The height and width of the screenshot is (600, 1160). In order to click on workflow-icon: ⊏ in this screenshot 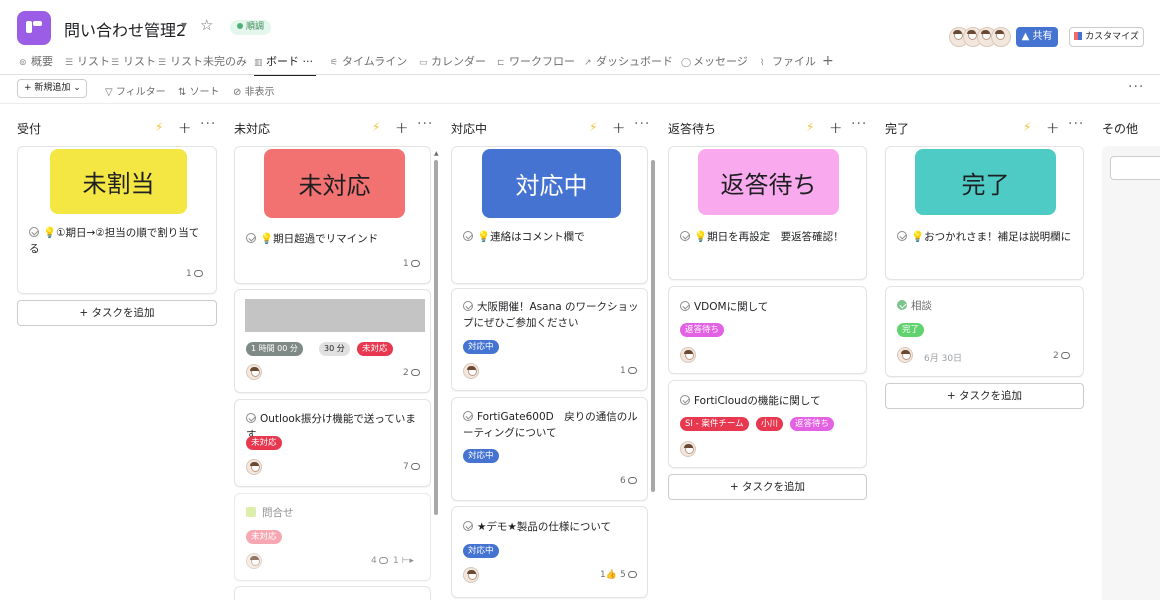, I will do `click(501, 63)`.